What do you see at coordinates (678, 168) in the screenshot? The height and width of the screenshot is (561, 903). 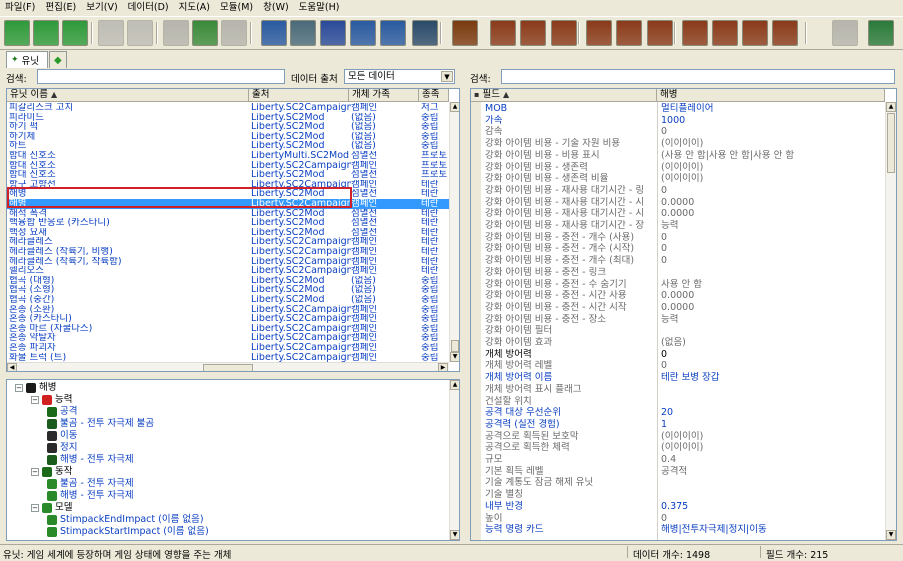 I see `field-row: 강화 아이템 비용 - 생존력 (이이이이)` at bounding box center [678, 168].